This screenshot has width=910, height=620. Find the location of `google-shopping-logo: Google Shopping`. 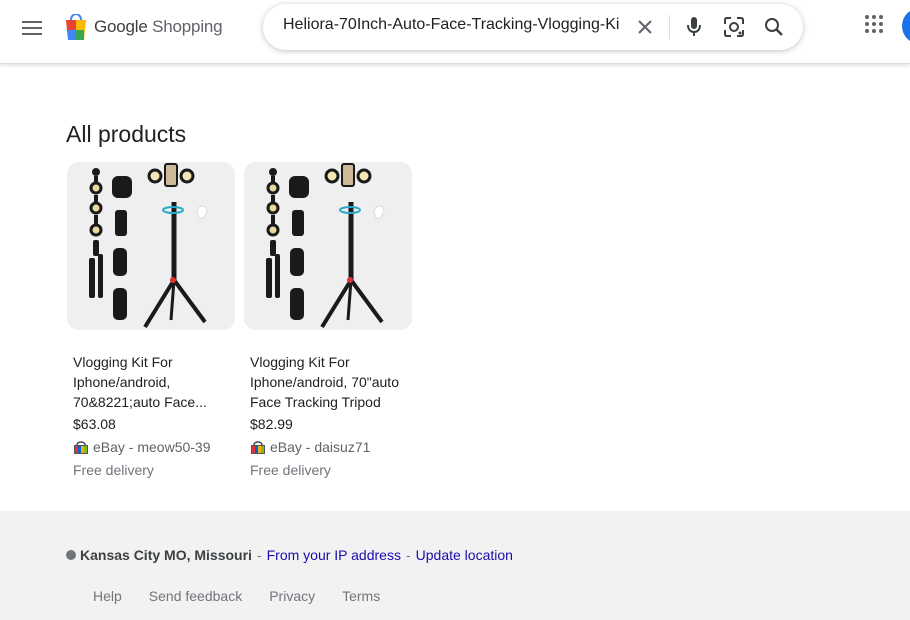

google-shopping-logo: Google Shopping is located at coordinates (143, 27).